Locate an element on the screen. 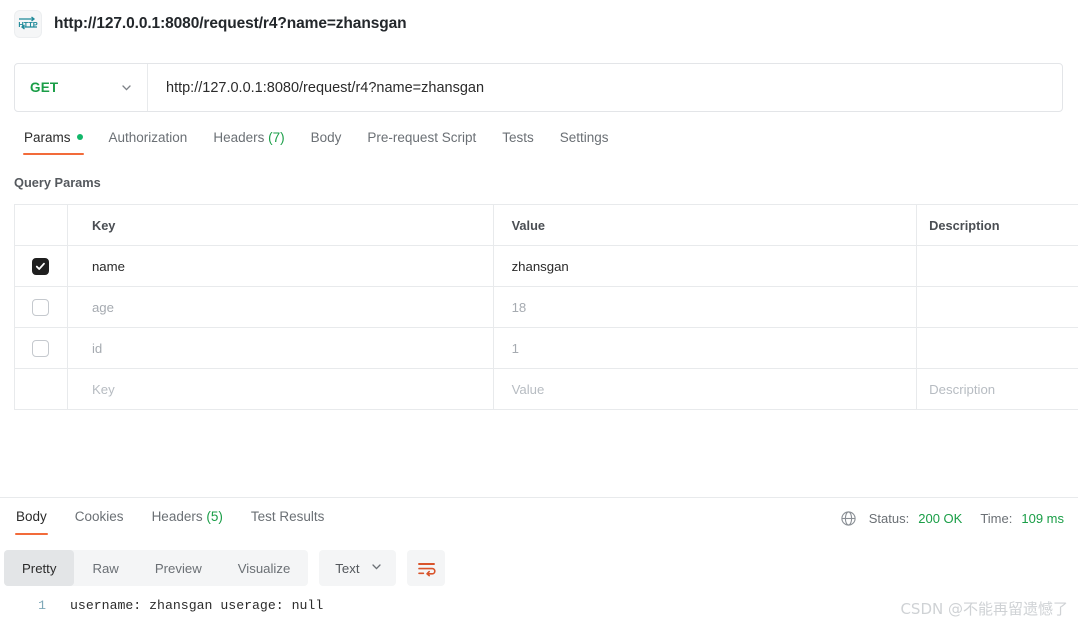 The width and height of the screenshot is (1078, 630). tab-headers-label: Headers is located at coordinates (239, 137).